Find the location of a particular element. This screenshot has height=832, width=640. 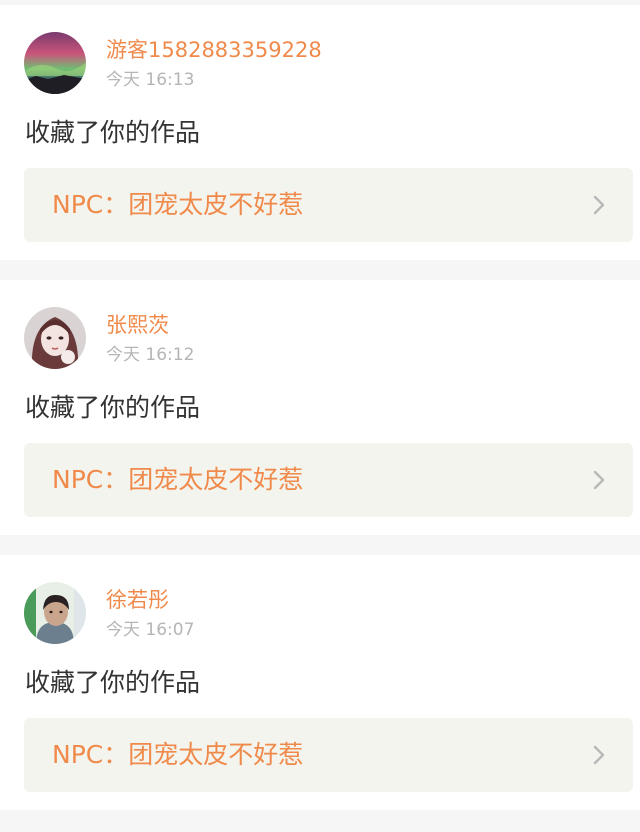

username: 张熙茨 is located at coordinates (137, 325).